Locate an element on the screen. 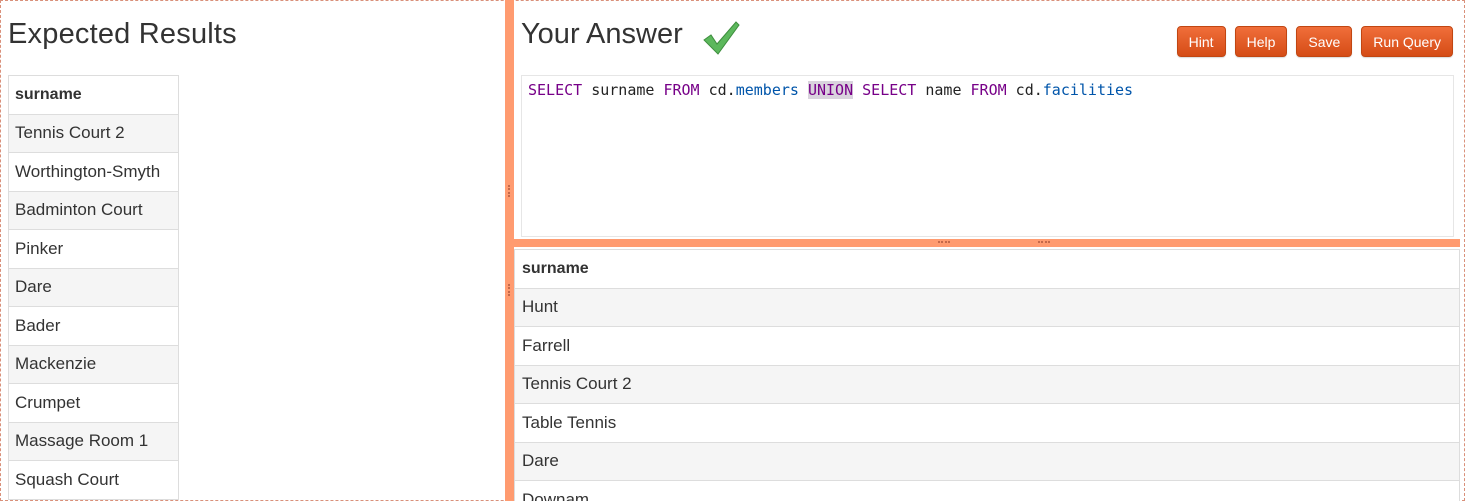 This screenshot has width=1465, height=501. query-toolbar: Hint Help Save Run Query is located at coordinates (1314, 41).